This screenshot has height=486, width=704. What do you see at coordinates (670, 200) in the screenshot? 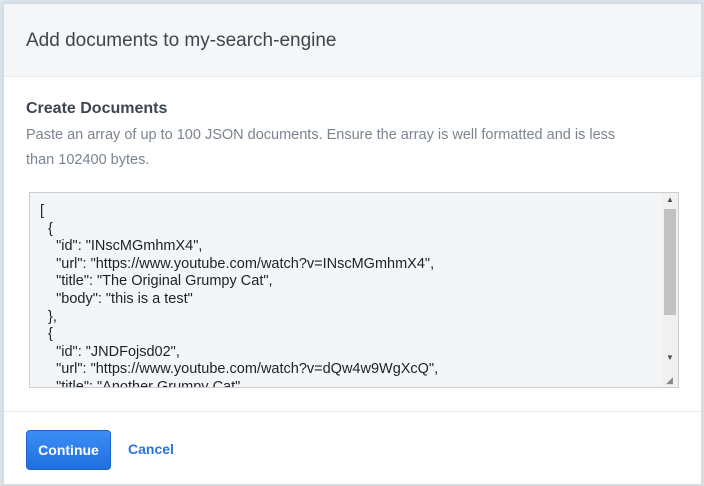
I see `scroll-up-icon: ▲` at bounding box center [670, 200].